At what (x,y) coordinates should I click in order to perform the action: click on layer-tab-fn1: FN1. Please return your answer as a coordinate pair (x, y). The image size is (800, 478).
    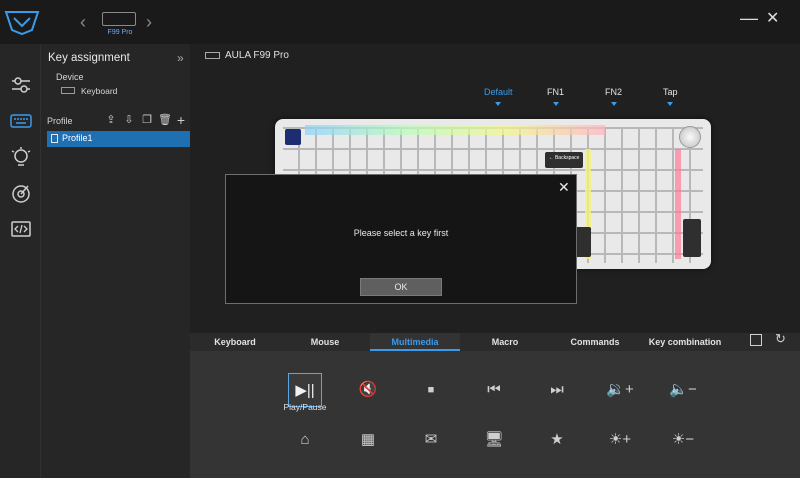
    Looking at the image, I should click on (555, 92).